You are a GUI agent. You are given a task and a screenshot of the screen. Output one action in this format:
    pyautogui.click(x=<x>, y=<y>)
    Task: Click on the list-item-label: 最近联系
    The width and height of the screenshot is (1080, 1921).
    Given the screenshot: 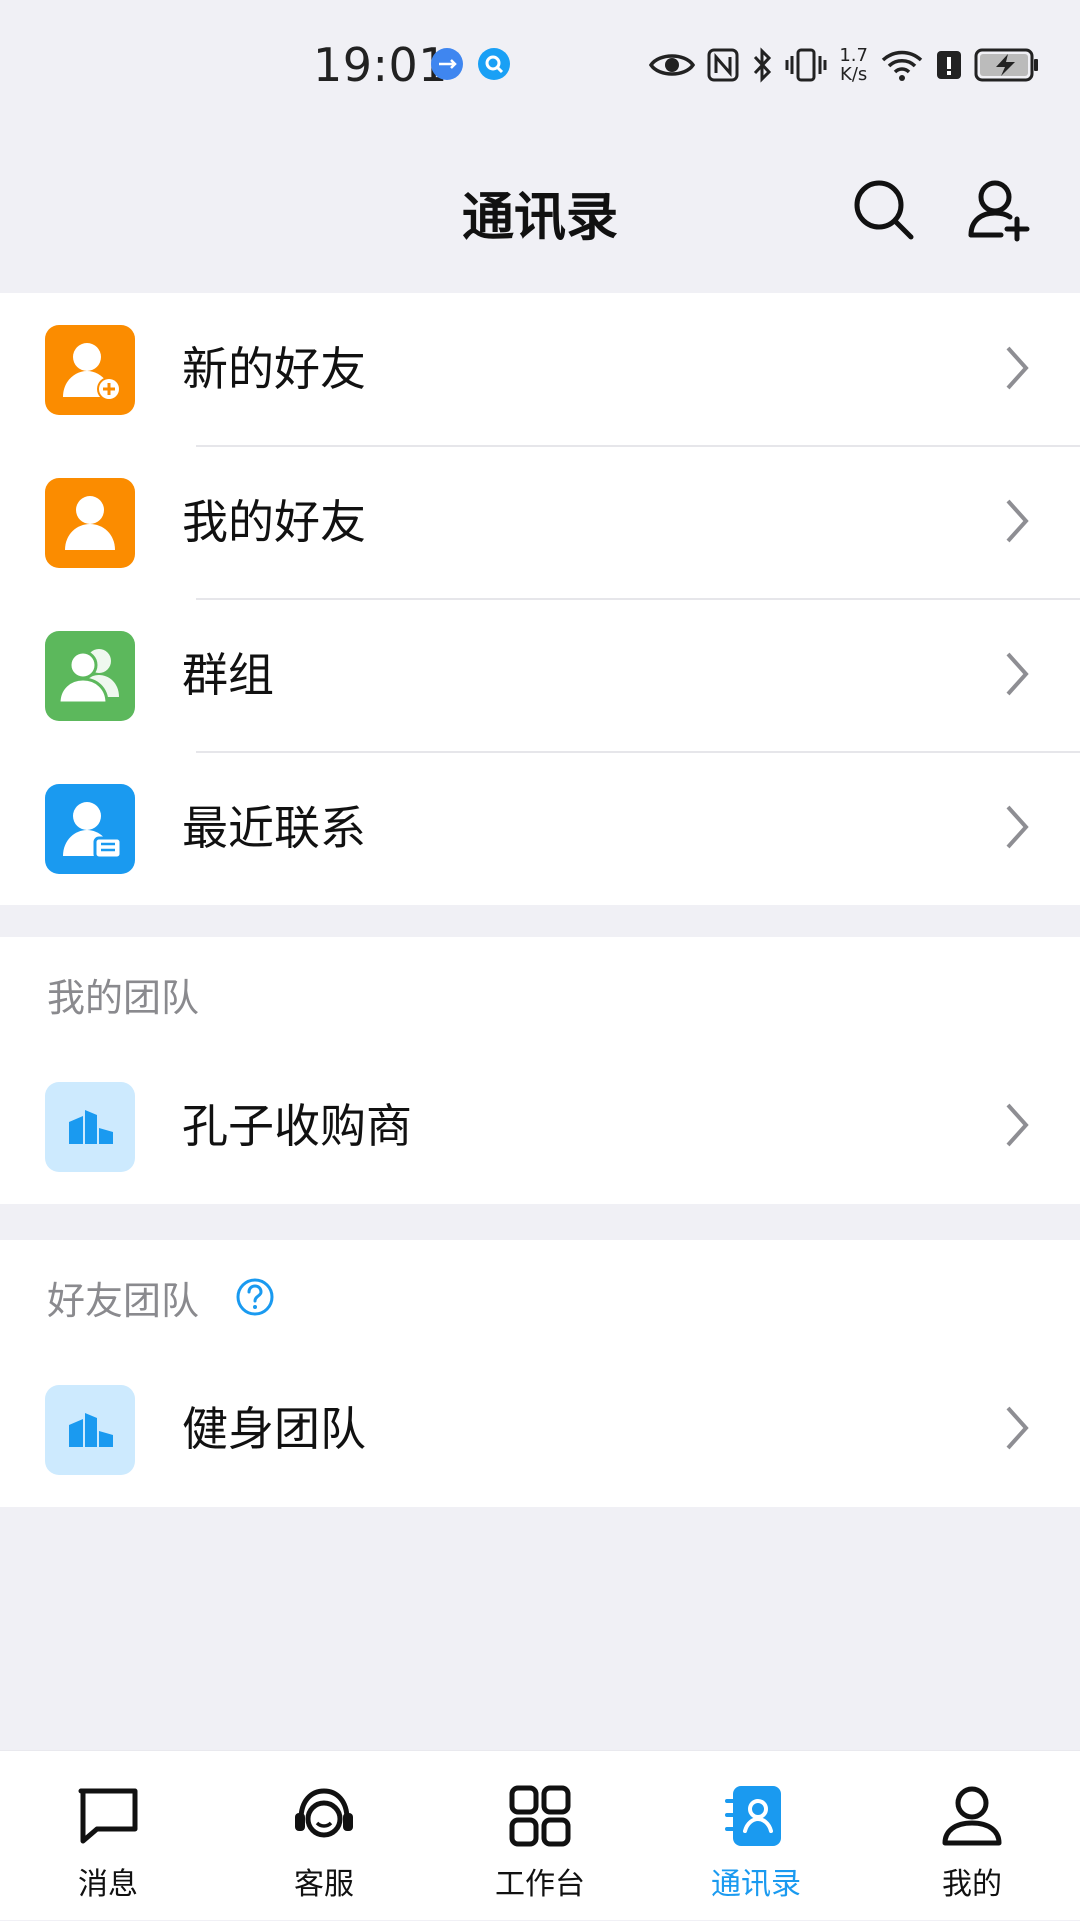 What is the action you would take?
    pyautogui.click(x=274, y=828)
    